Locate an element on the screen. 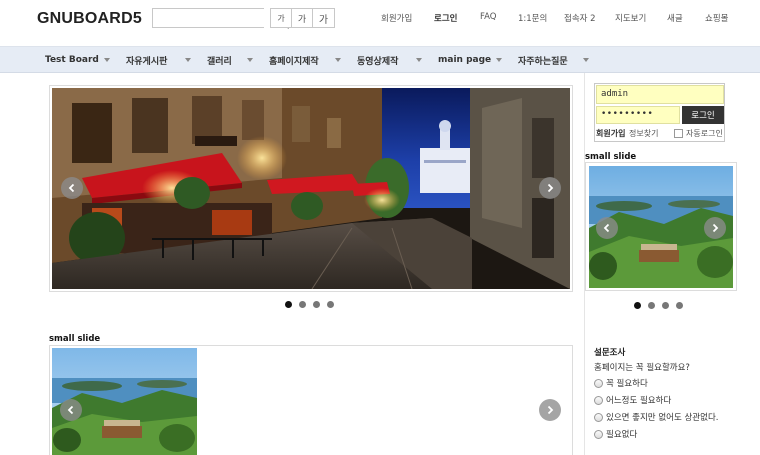 Image resolution: width=760 pixels, height=455 pixels. poll-title: 설문조사 is located at coordinates (610, 353).